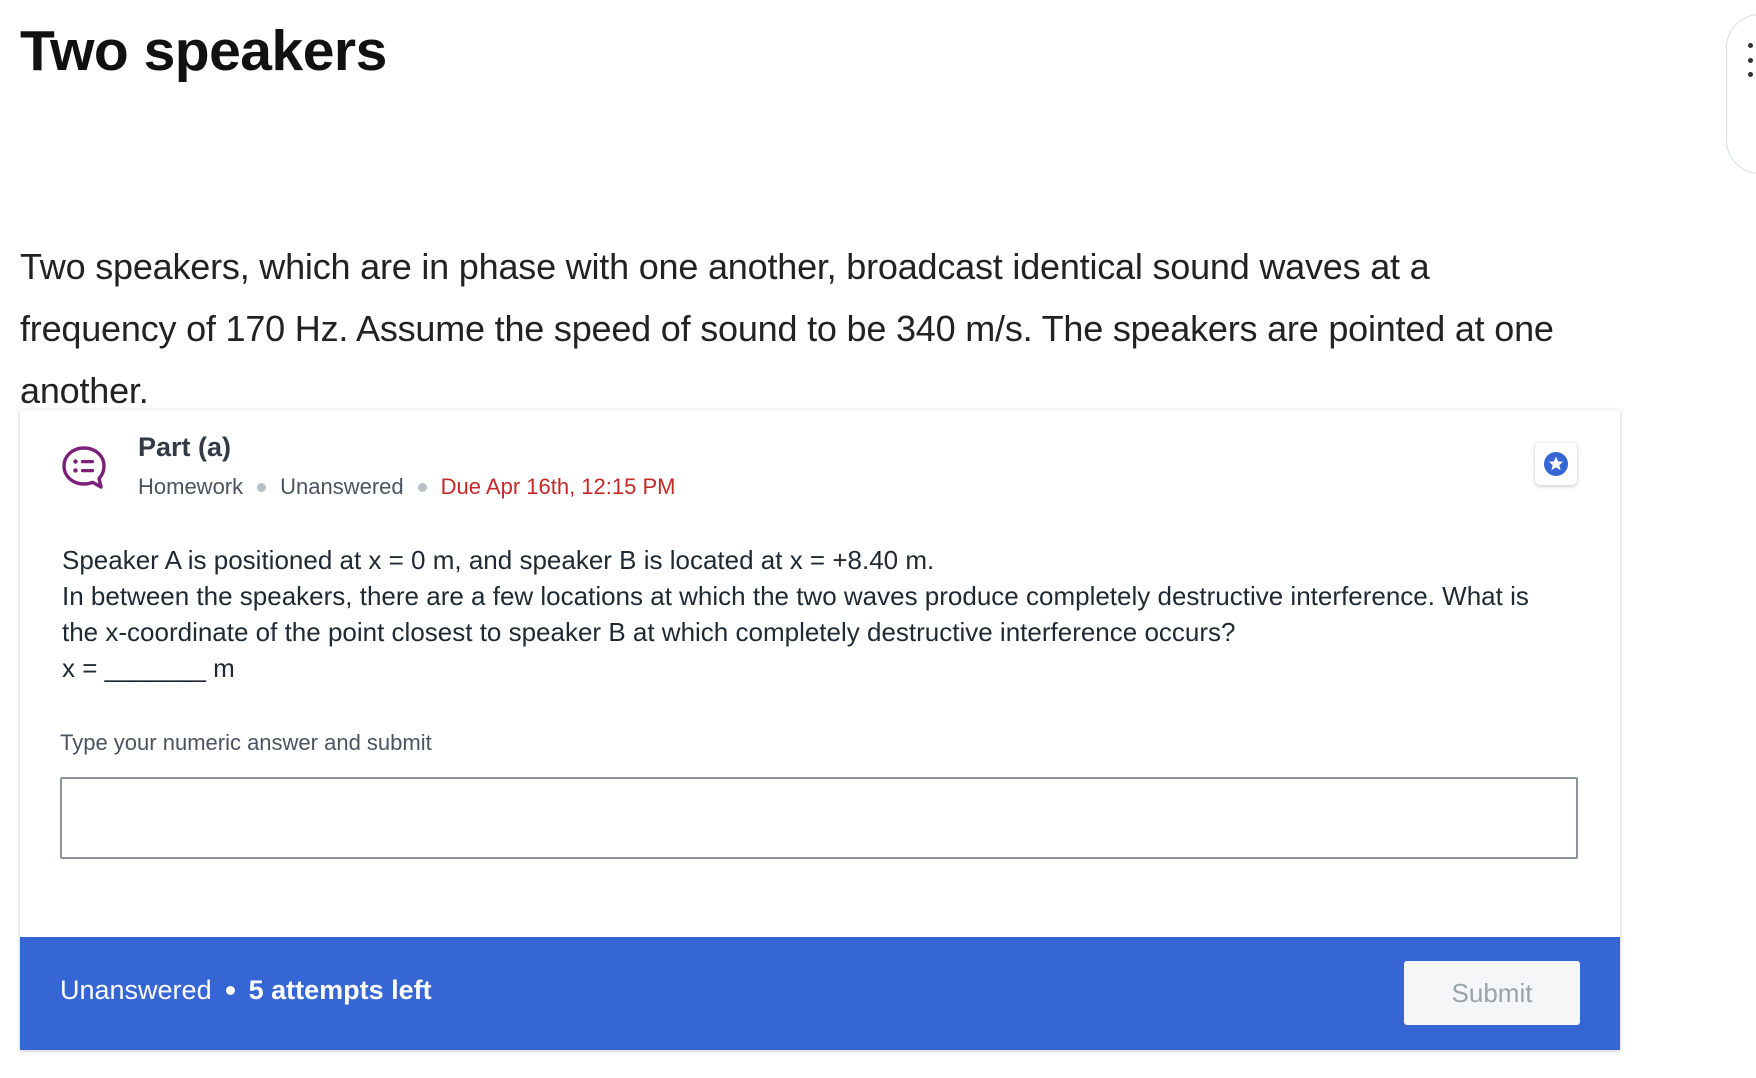 The height and width of the screenshot is (1078, 1756). What do you see at coordinates (1492, 993) in the screenshot?
I see `submit-button: Submit` at bounding box center [1492, 993].